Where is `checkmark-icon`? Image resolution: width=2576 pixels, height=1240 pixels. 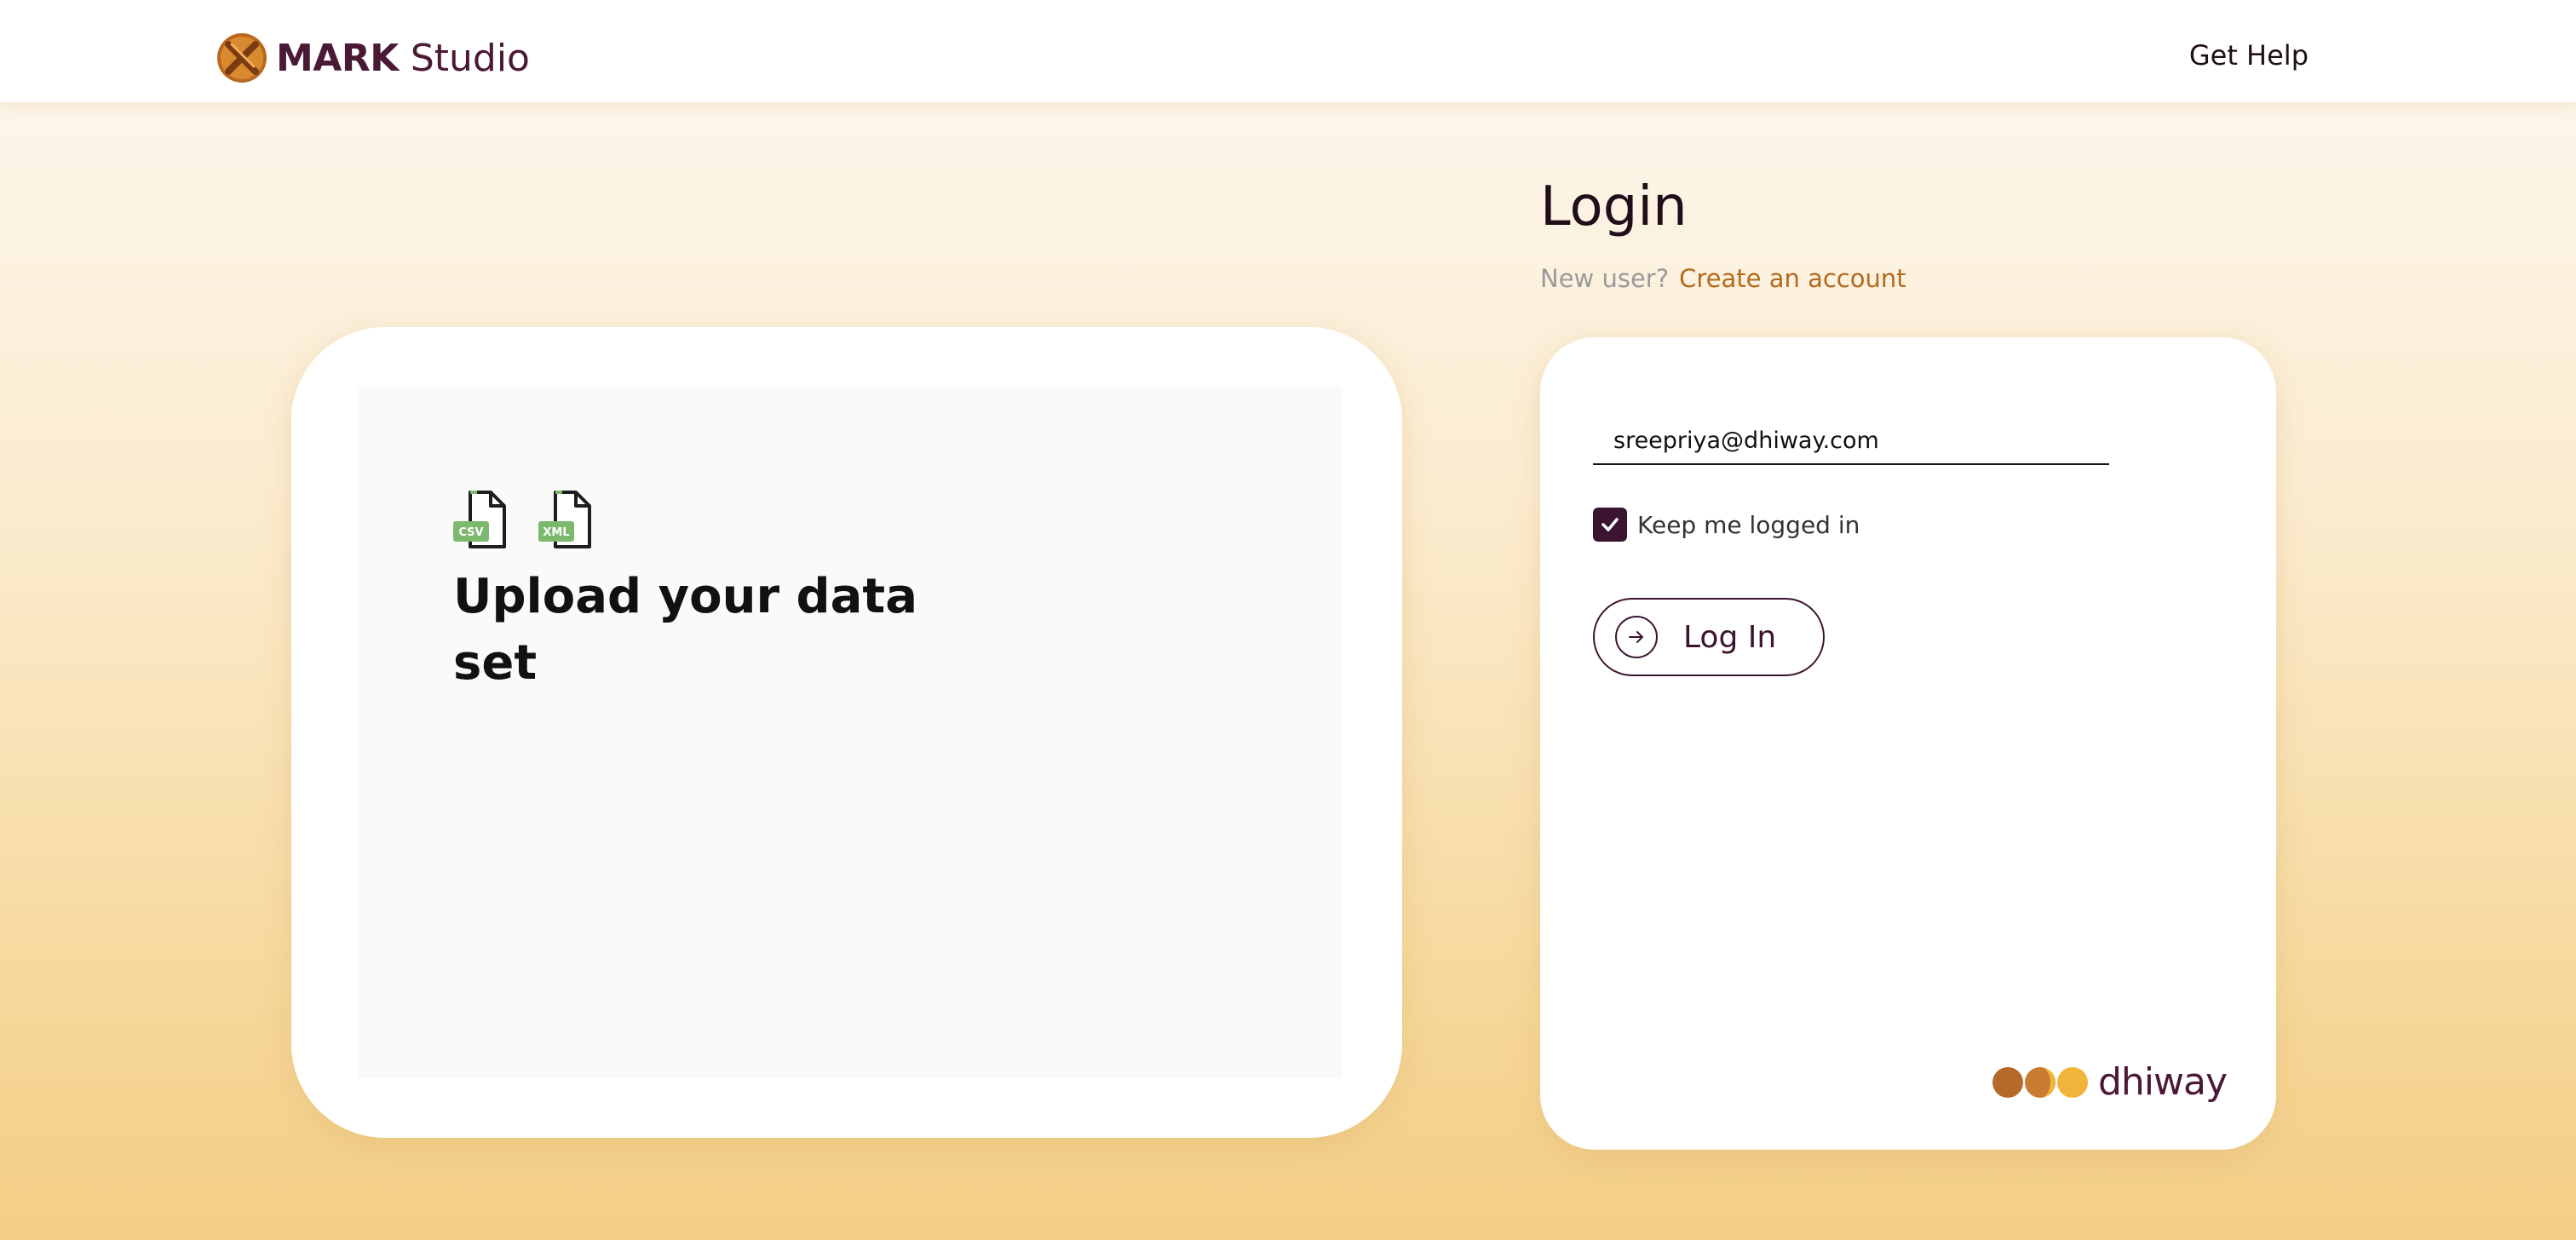 checkmark-icon is located at coordinates (1610, 524).